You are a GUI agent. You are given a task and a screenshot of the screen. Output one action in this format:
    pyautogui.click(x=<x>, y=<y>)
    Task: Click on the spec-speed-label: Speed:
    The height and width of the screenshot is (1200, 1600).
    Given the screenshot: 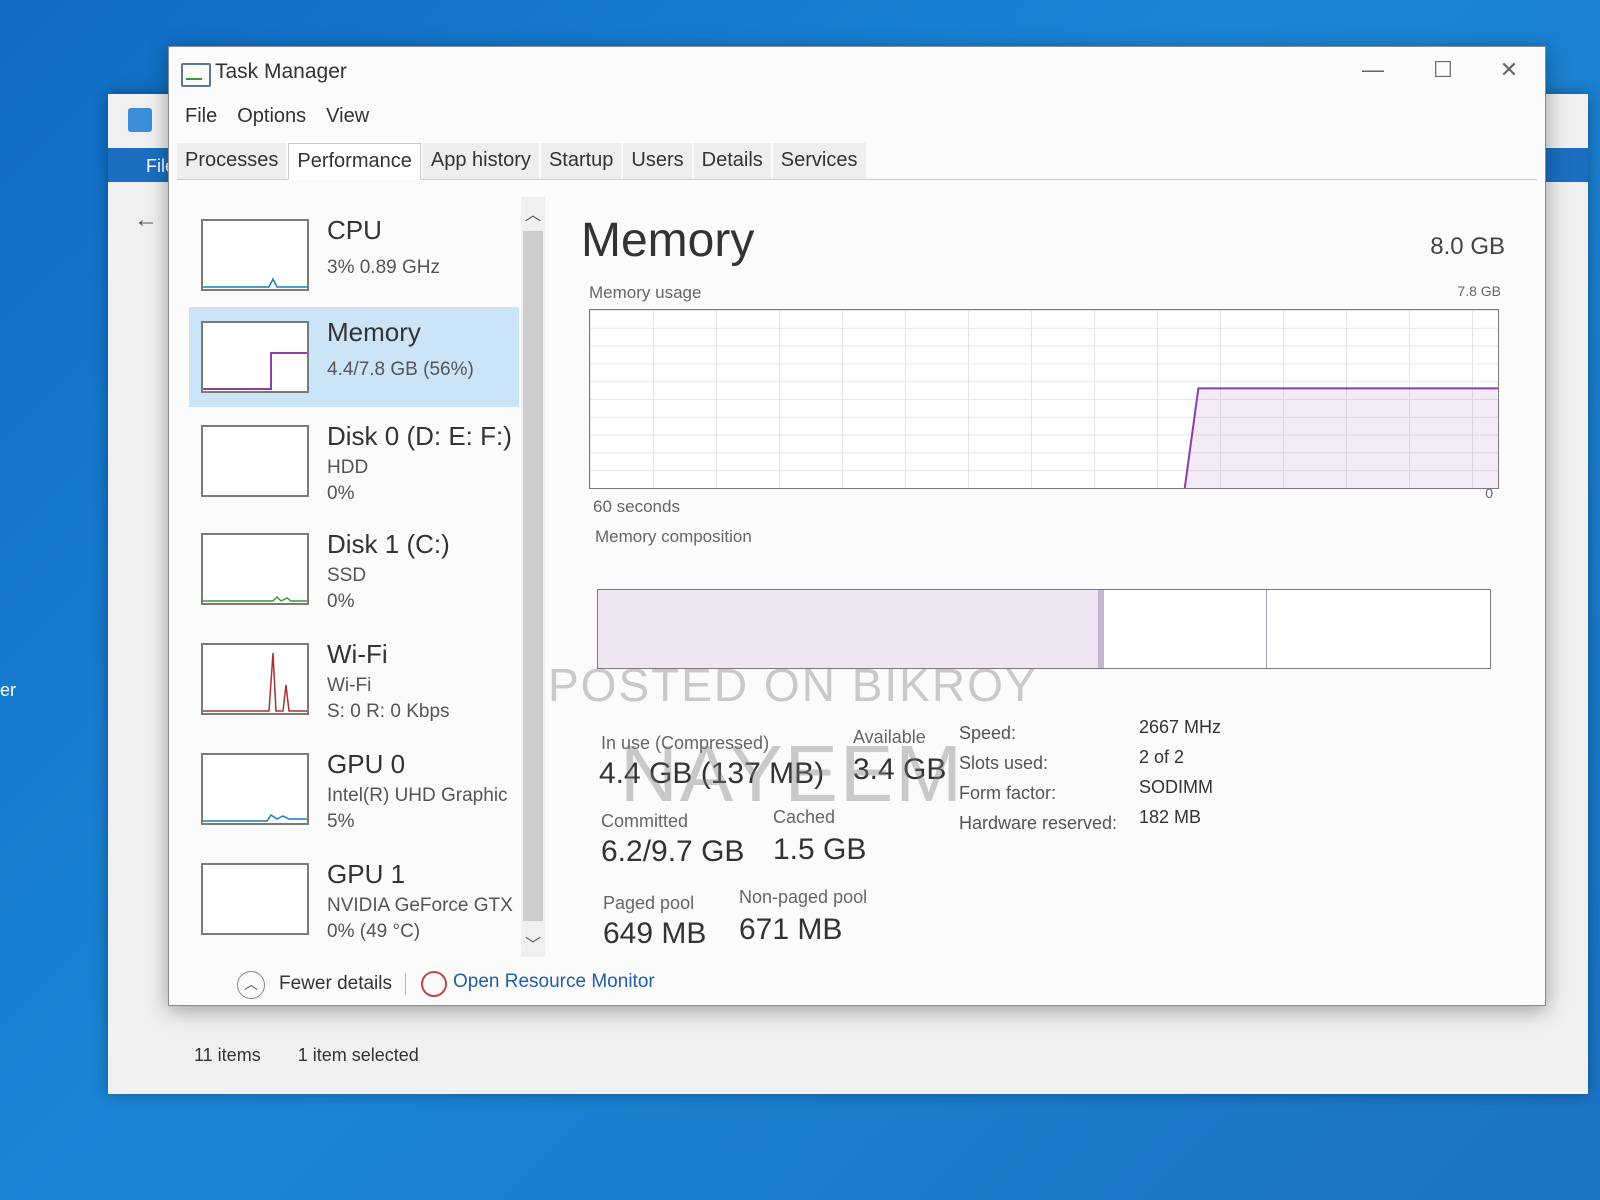 What is the action you would take?
    pyautogui.click(x=988, y=733)
    